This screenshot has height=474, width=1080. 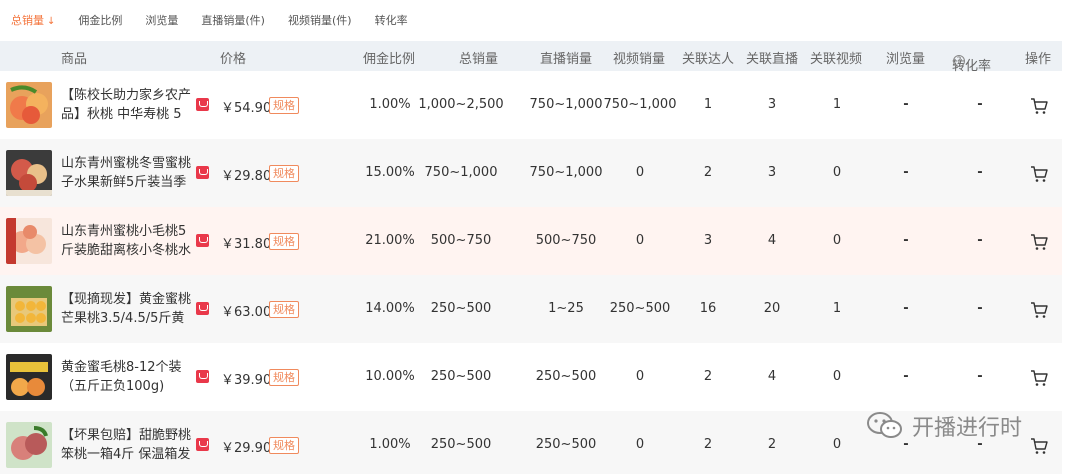 What do you see at coordinates (959, 61) in the screenshot?
I see `help-icon: ?` at bounding box center [959, 61].